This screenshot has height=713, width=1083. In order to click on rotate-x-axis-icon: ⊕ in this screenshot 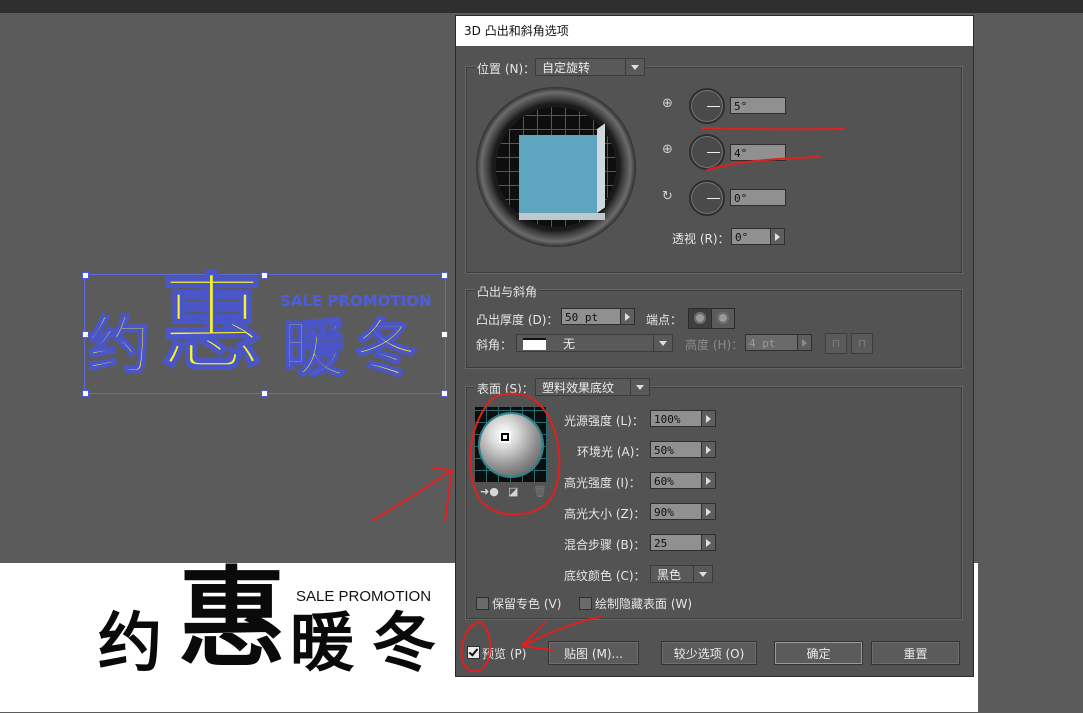, I will do `click(667, 103)`.